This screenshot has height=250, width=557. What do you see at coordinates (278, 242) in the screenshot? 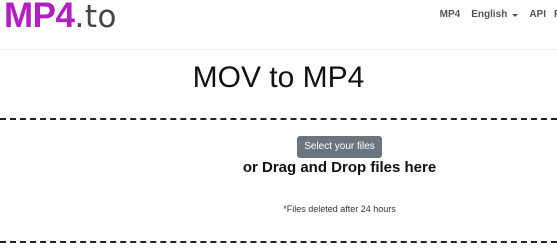
I see `dropzone-bottom-border` at bounding box center [278, 242].